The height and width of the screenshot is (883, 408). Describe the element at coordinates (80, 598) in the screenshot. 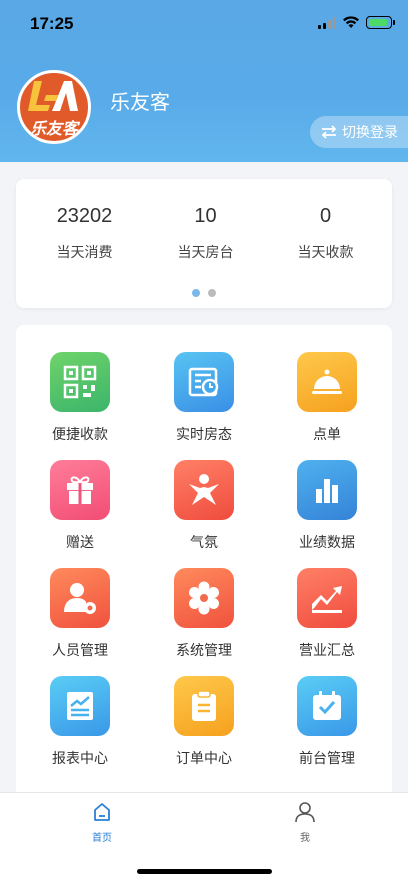

I see `user-gear-icon` at that location.